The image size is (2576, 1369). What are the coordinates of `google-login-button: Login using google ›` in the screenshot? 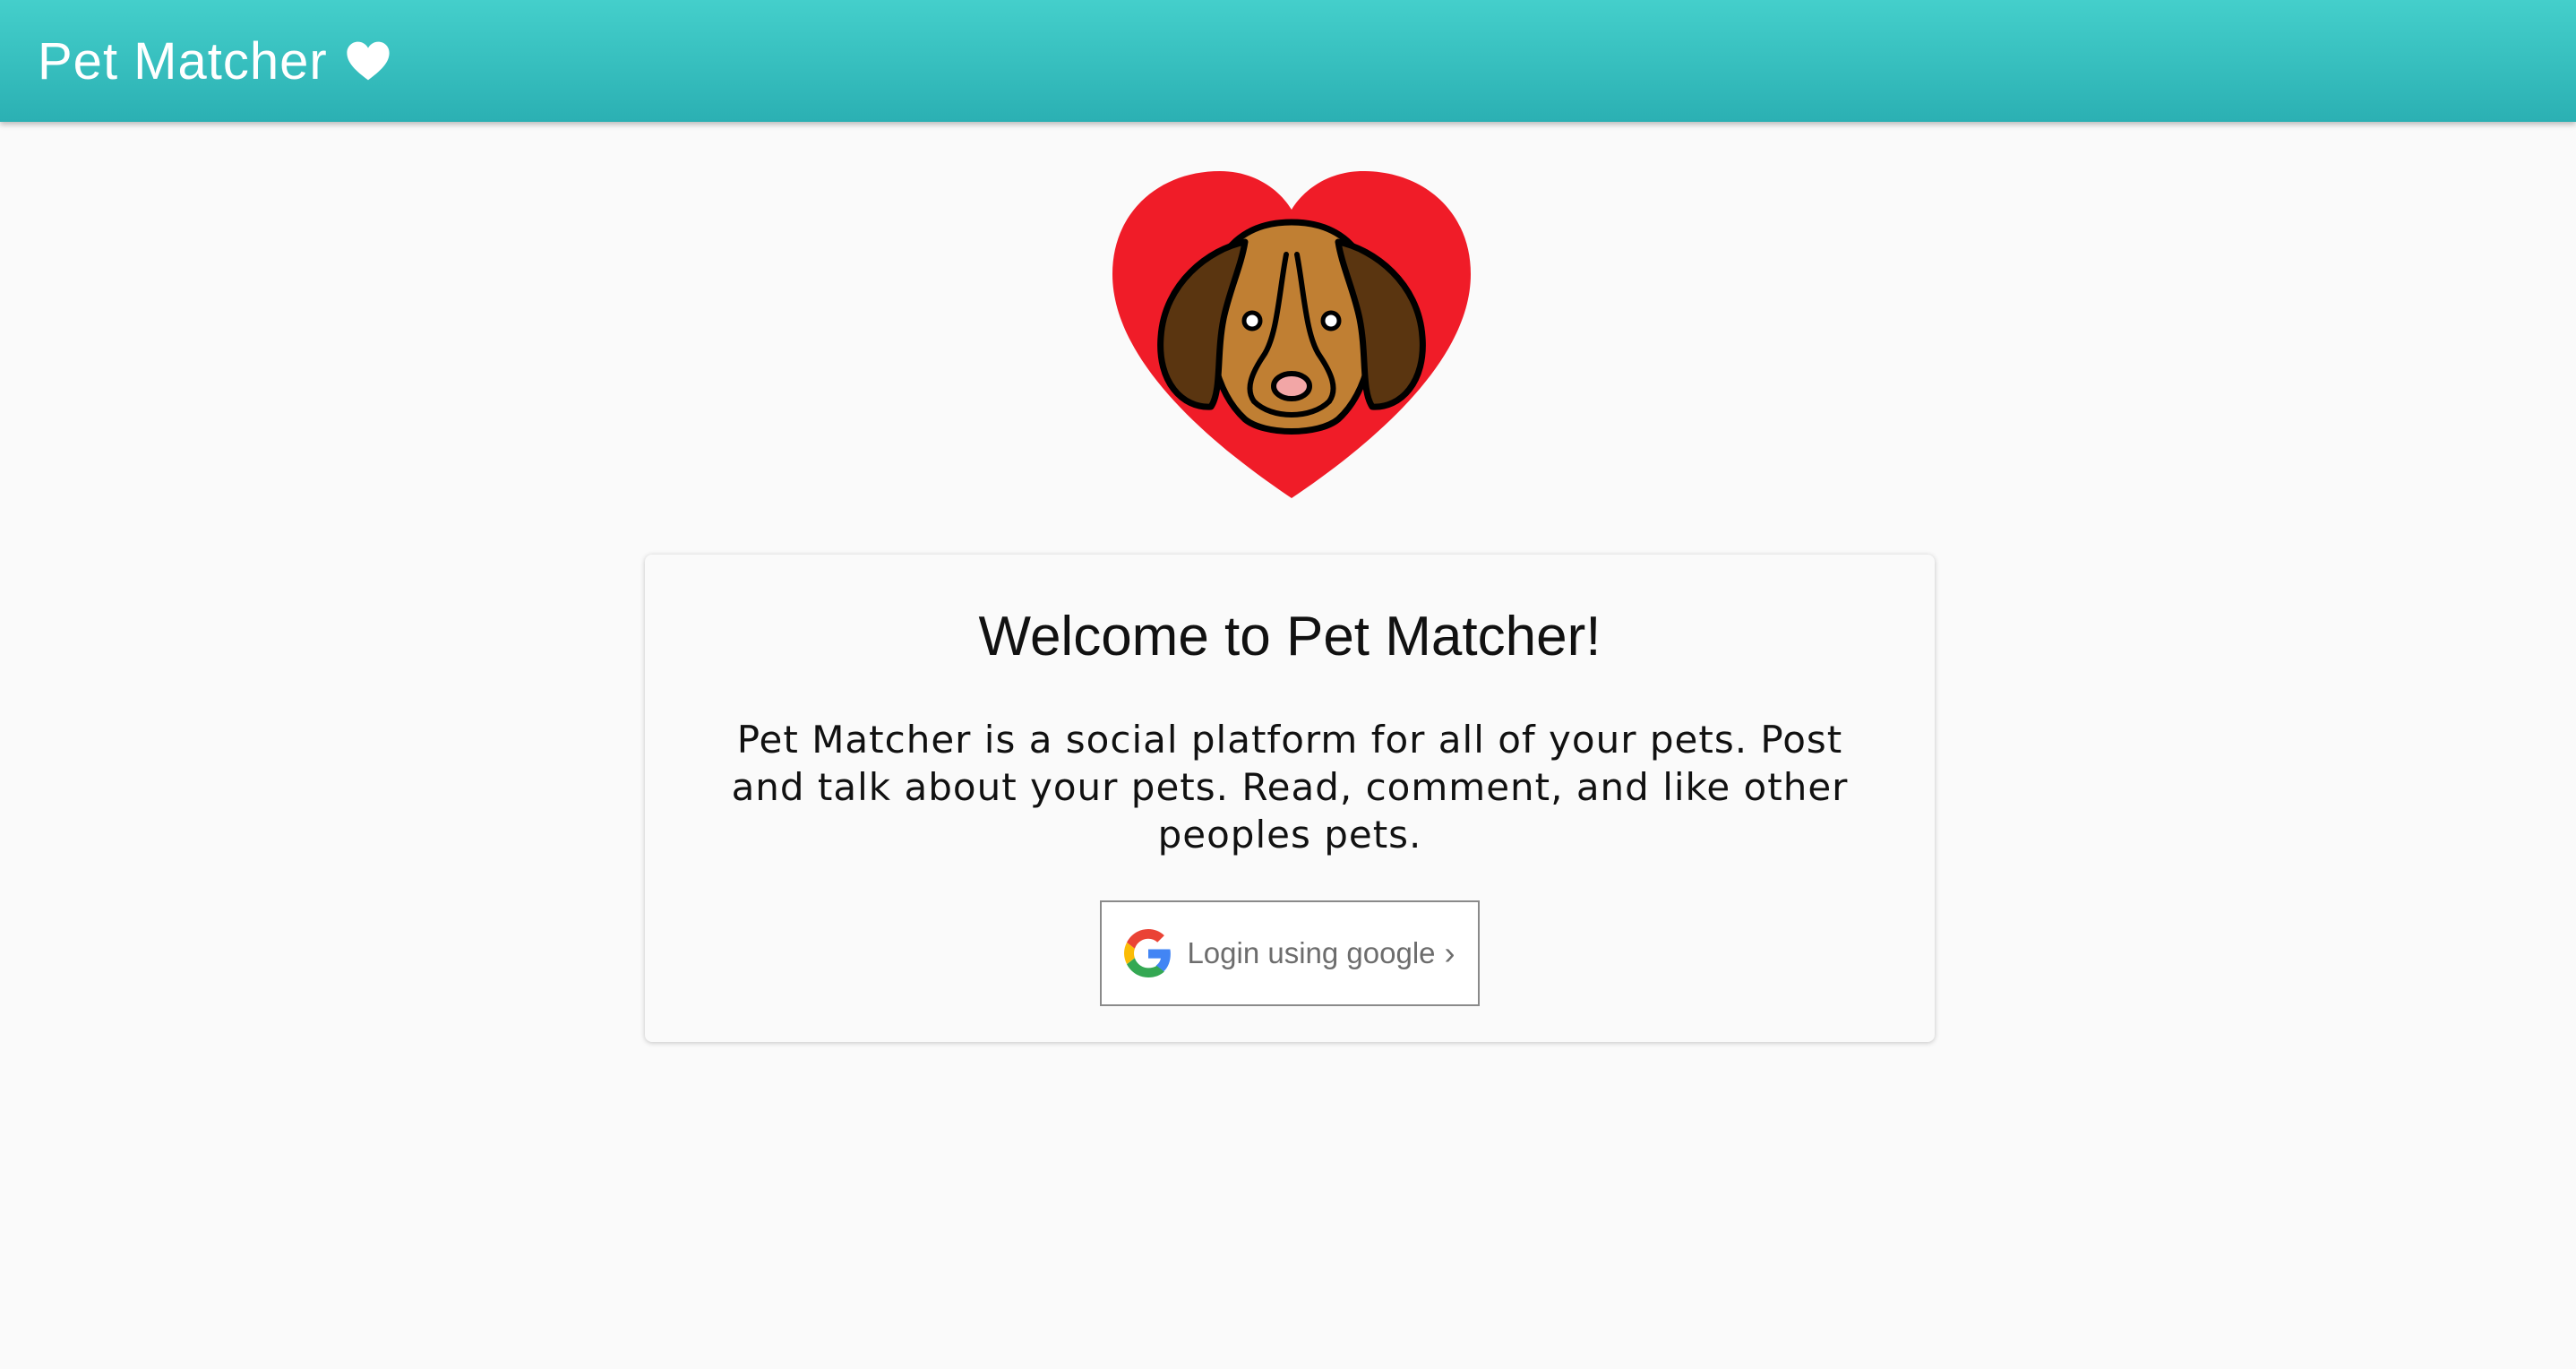 It's located at (1290, 953).